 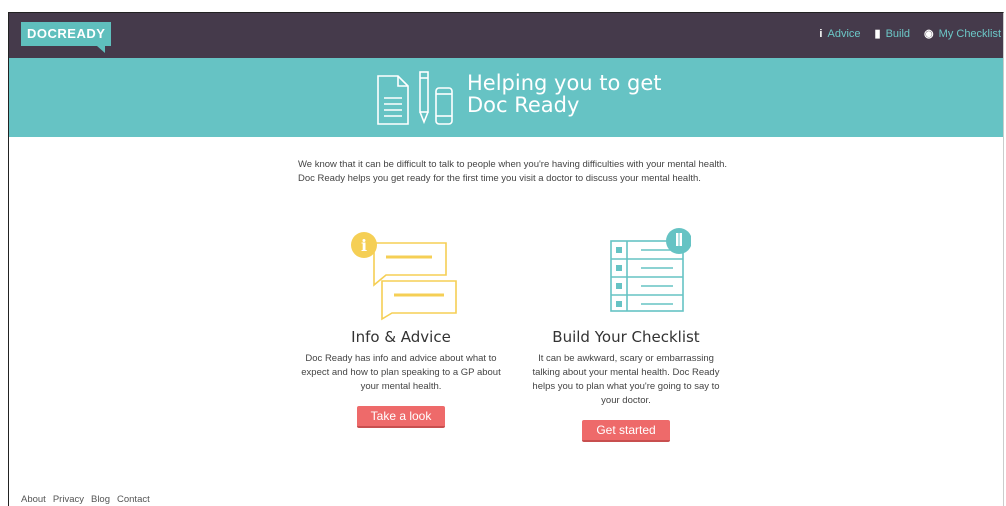 What do you see at coordinates (821, 33) in the screenshot?
I see `info-icon: i` at bounding box center [821, 33].